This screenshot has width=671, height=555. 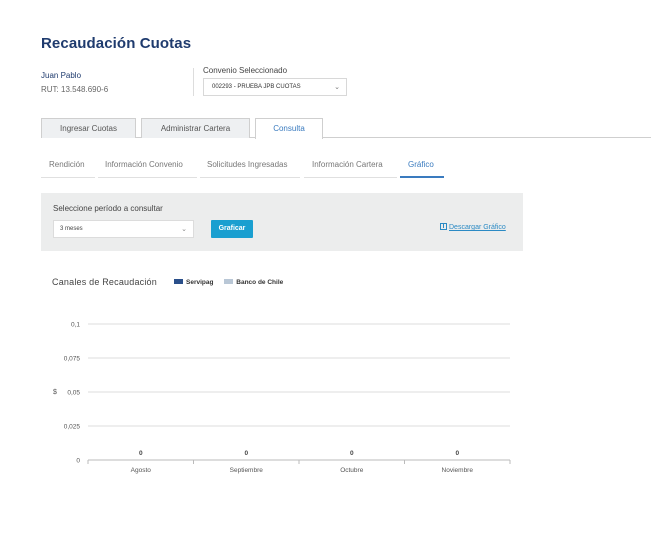 What do you see at coordinates (350, 168) in the screenshot?
I see `subtab-informacion-cartera: Información Cartera` at bounding box center [350, 168].